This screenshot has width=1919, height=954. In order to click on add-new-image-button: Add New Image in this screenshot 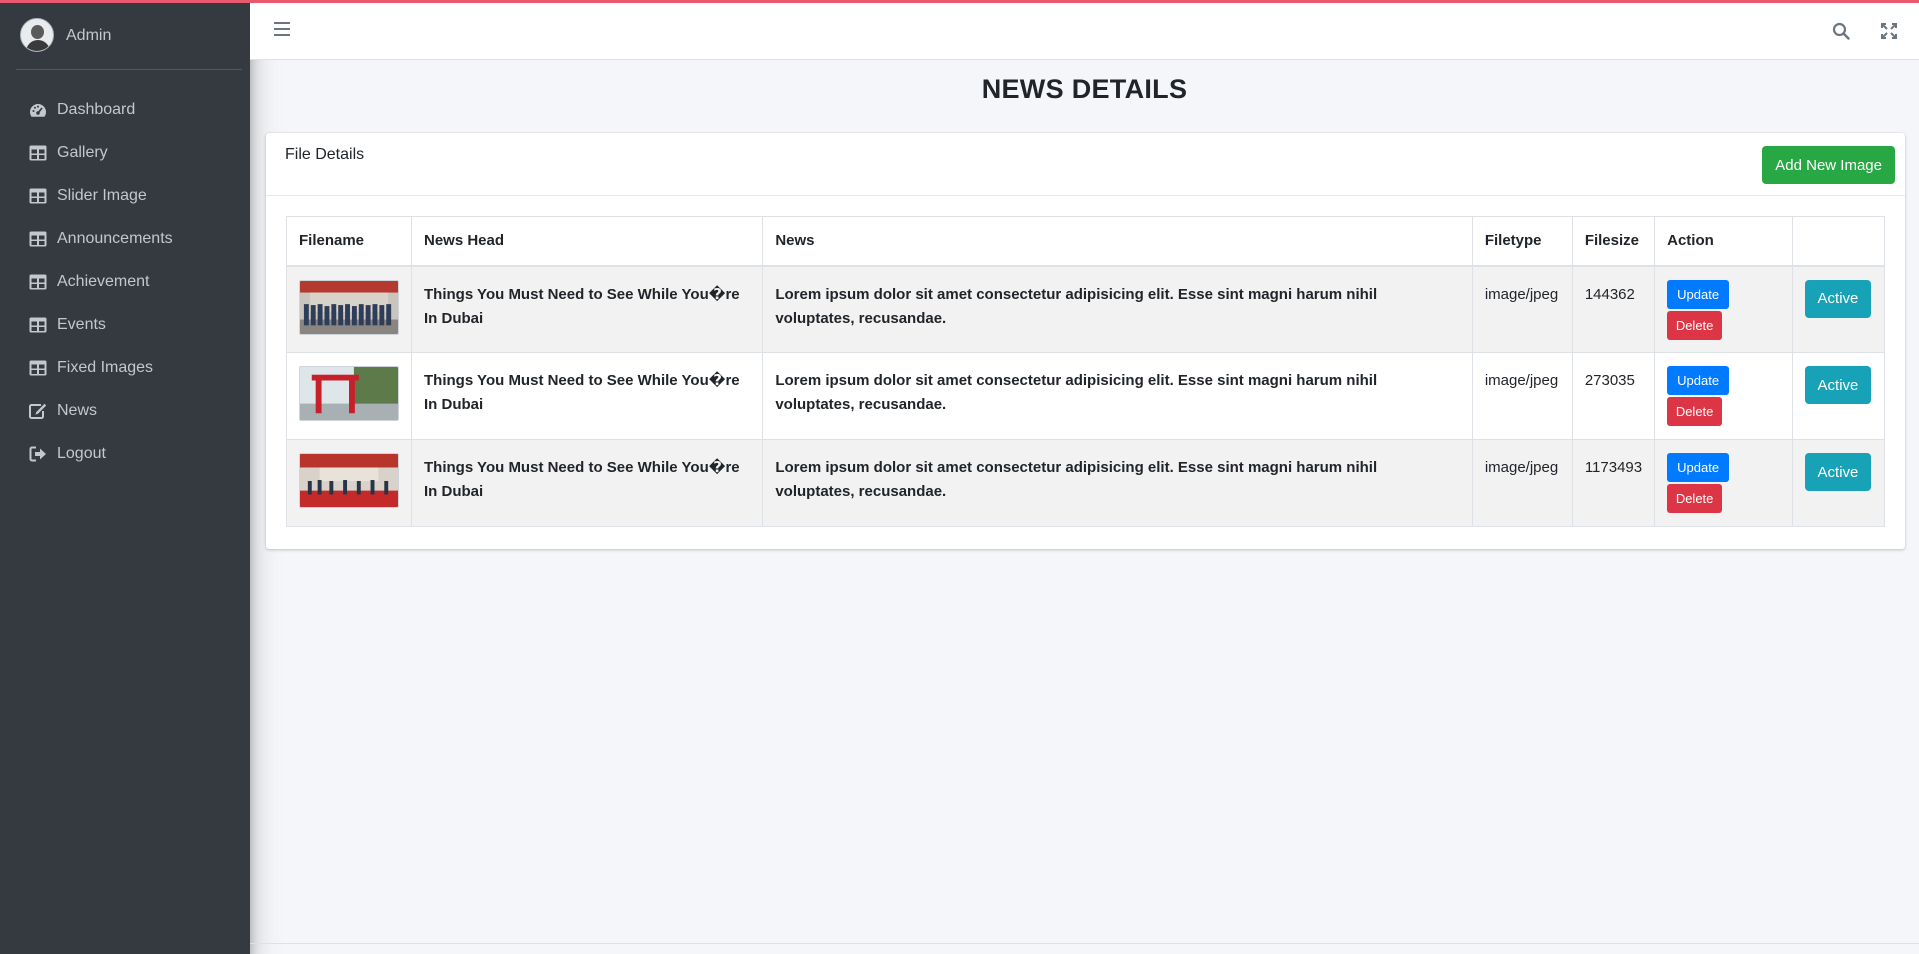, I will do `click(1828, 165)`.